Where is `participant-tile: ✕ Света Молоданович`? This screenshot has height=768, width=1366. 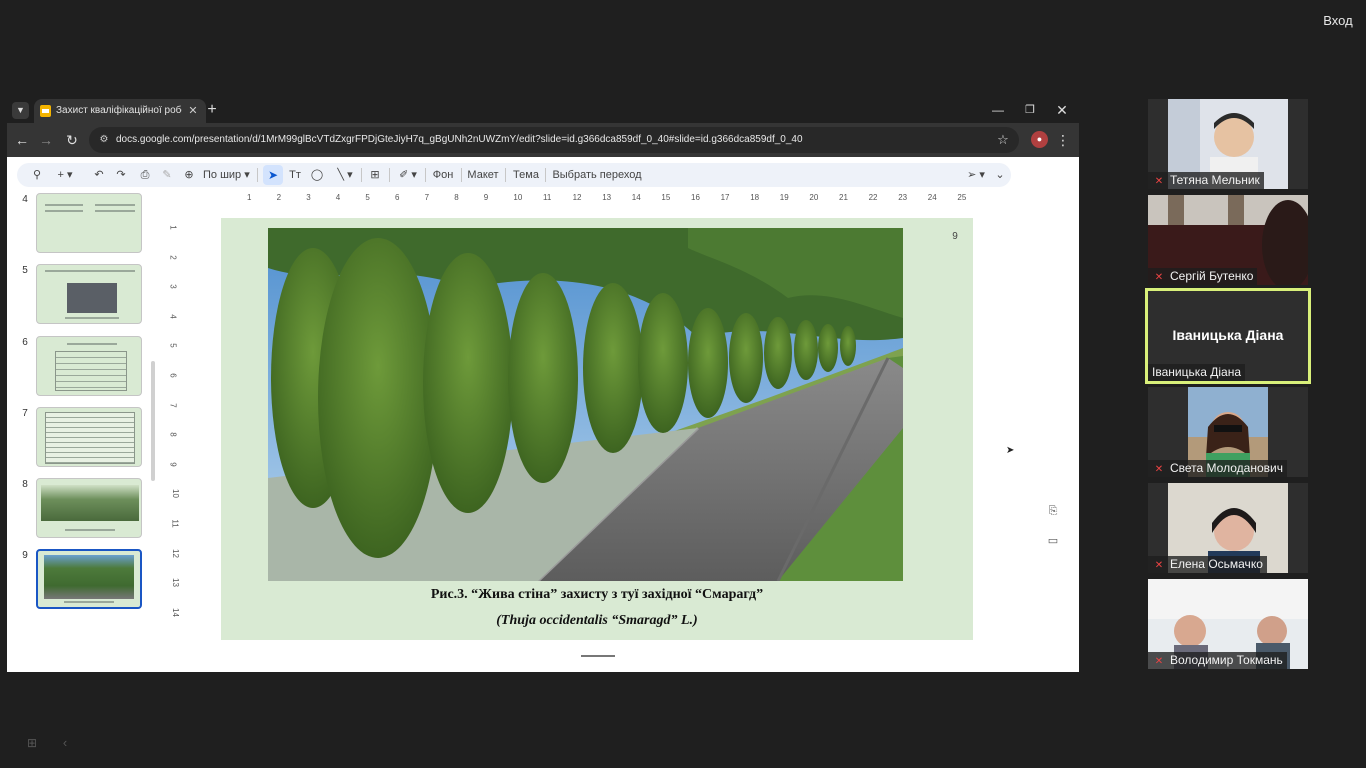
participant-tile: ✕ Света Молоданович is located at coordinates (1228, 432).